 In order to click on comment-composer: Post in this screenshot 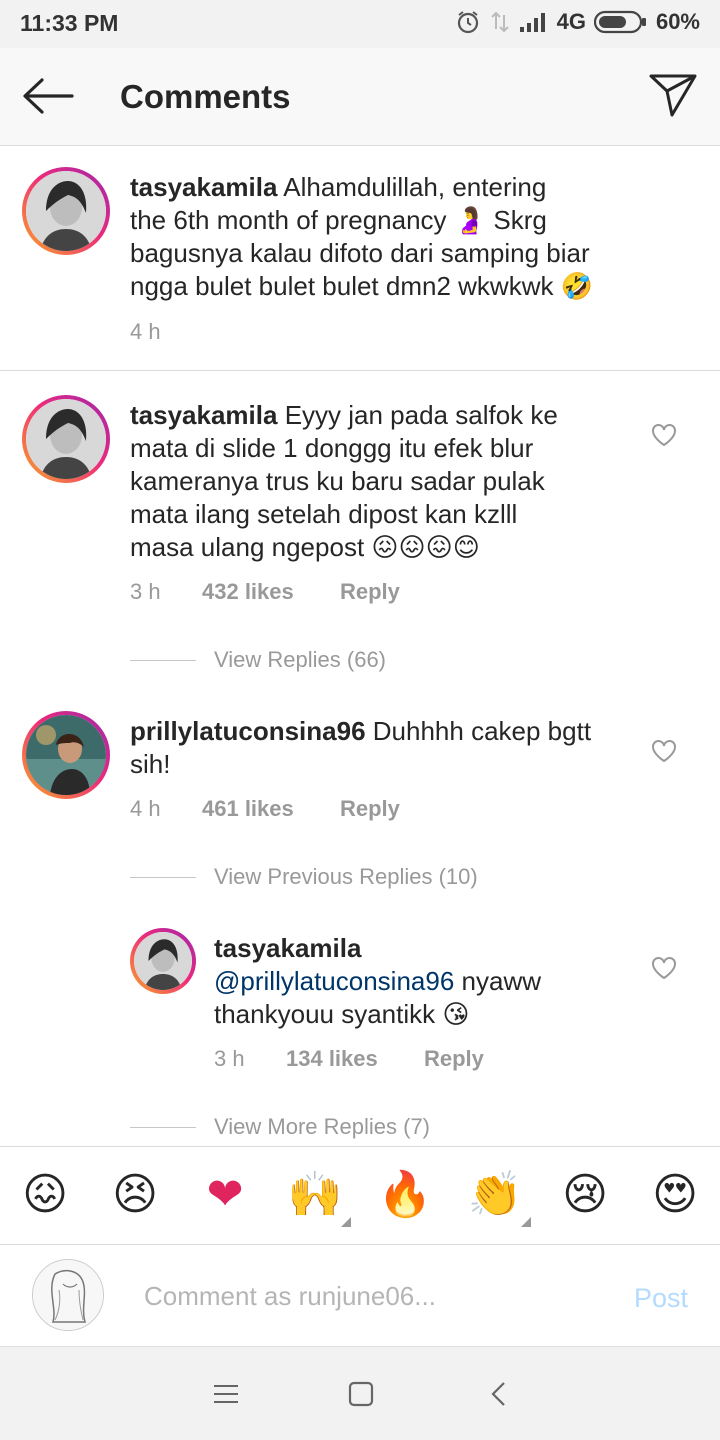, I will do `click(360, 1295)`.